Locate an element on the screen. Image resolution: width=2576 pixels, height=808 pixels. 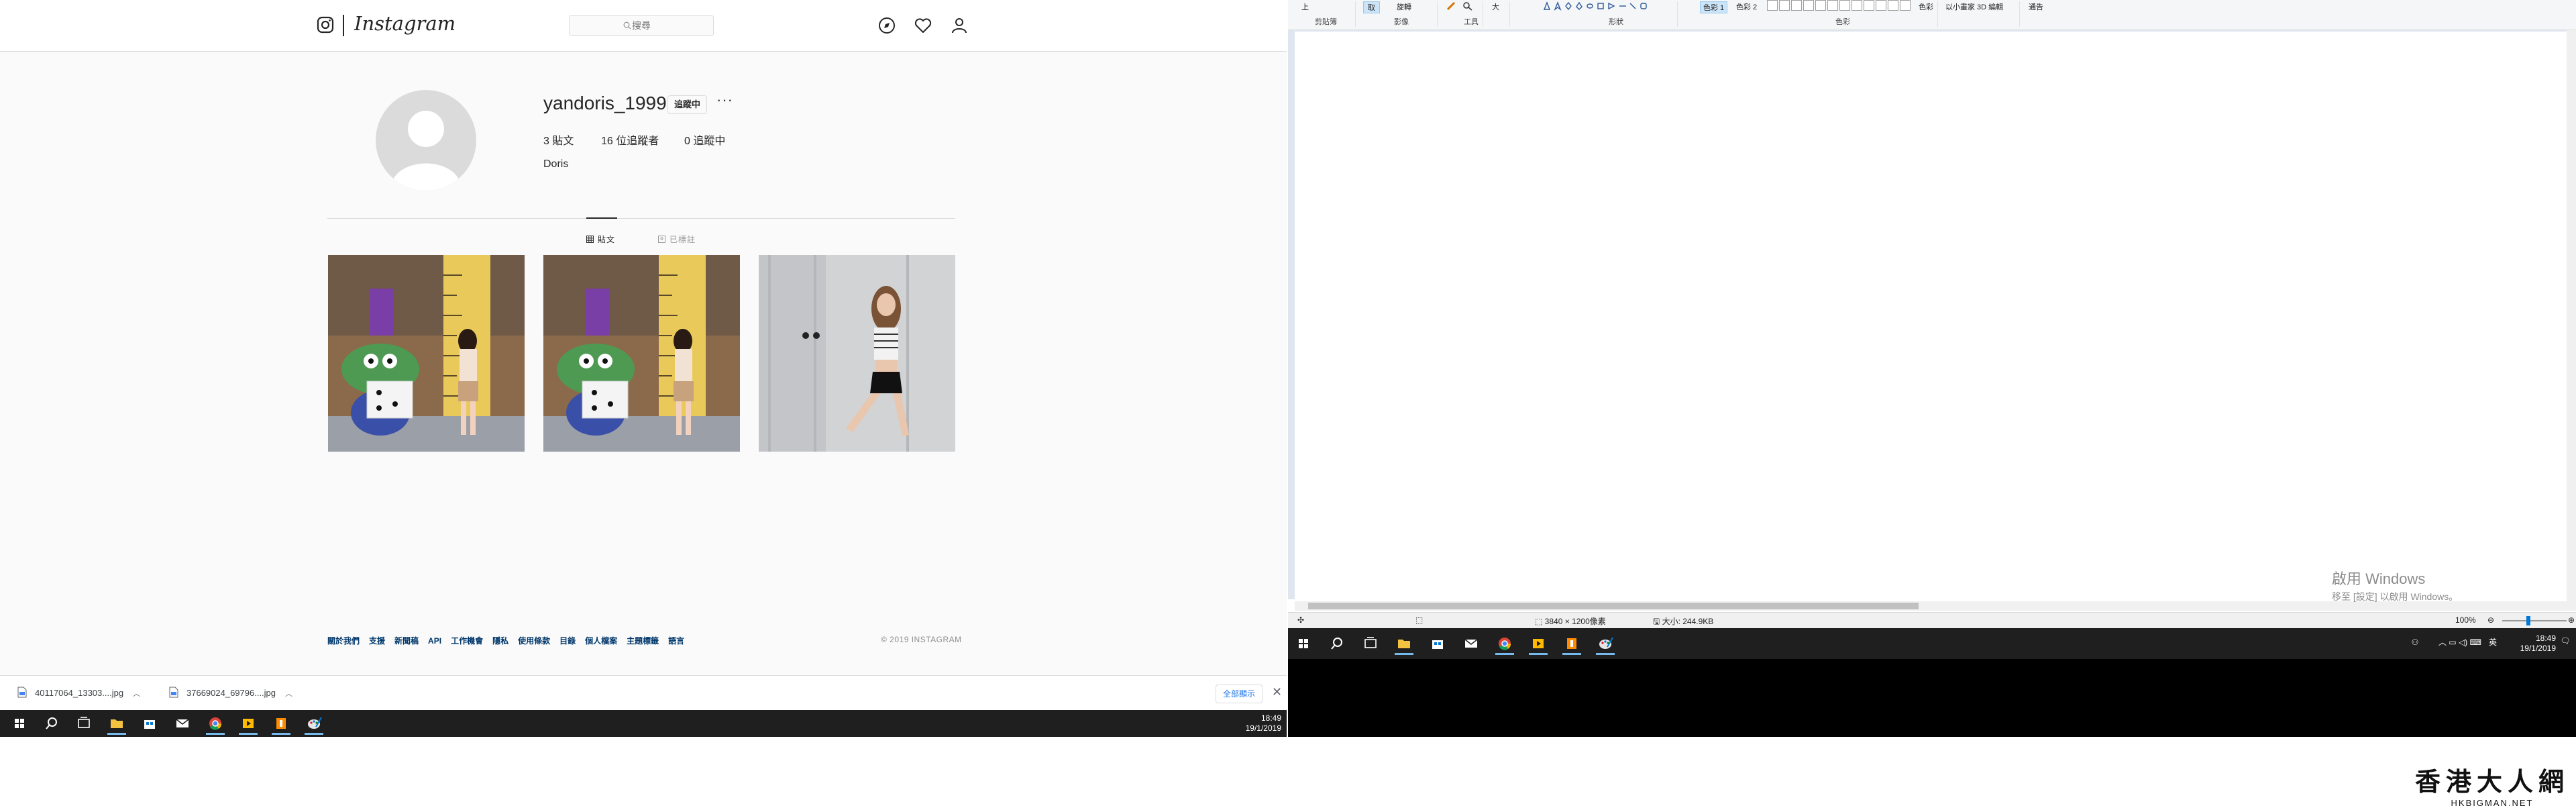
tab-posts: 貼文 is located at coordinates (600, 239).